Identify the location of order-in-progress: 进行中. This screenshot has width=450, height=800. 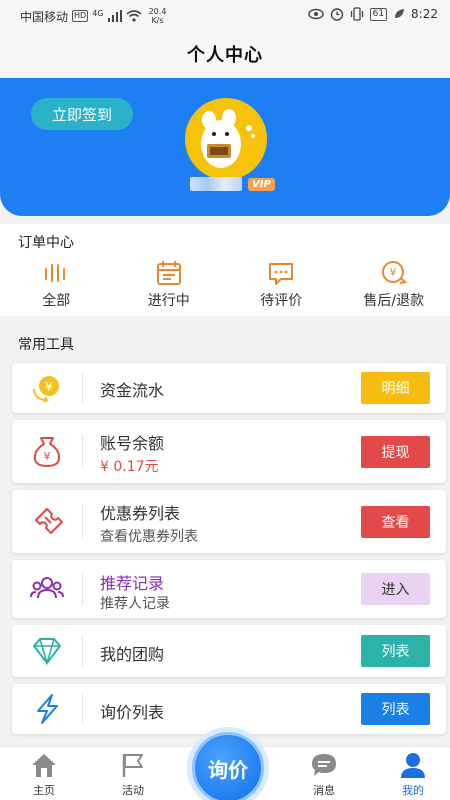
(169, 285).